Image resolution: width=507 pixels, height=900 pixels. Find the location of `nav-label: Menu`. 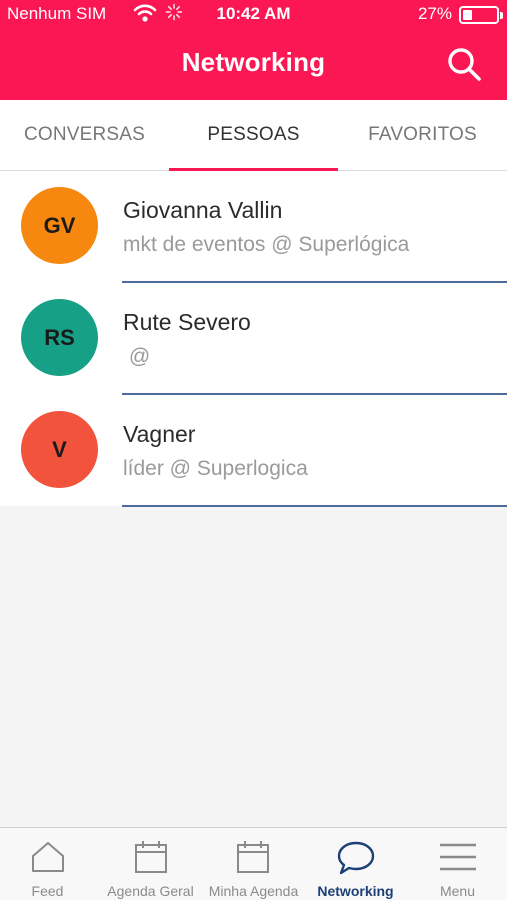

nav-label: Menu is located at coordinates (457, 891).